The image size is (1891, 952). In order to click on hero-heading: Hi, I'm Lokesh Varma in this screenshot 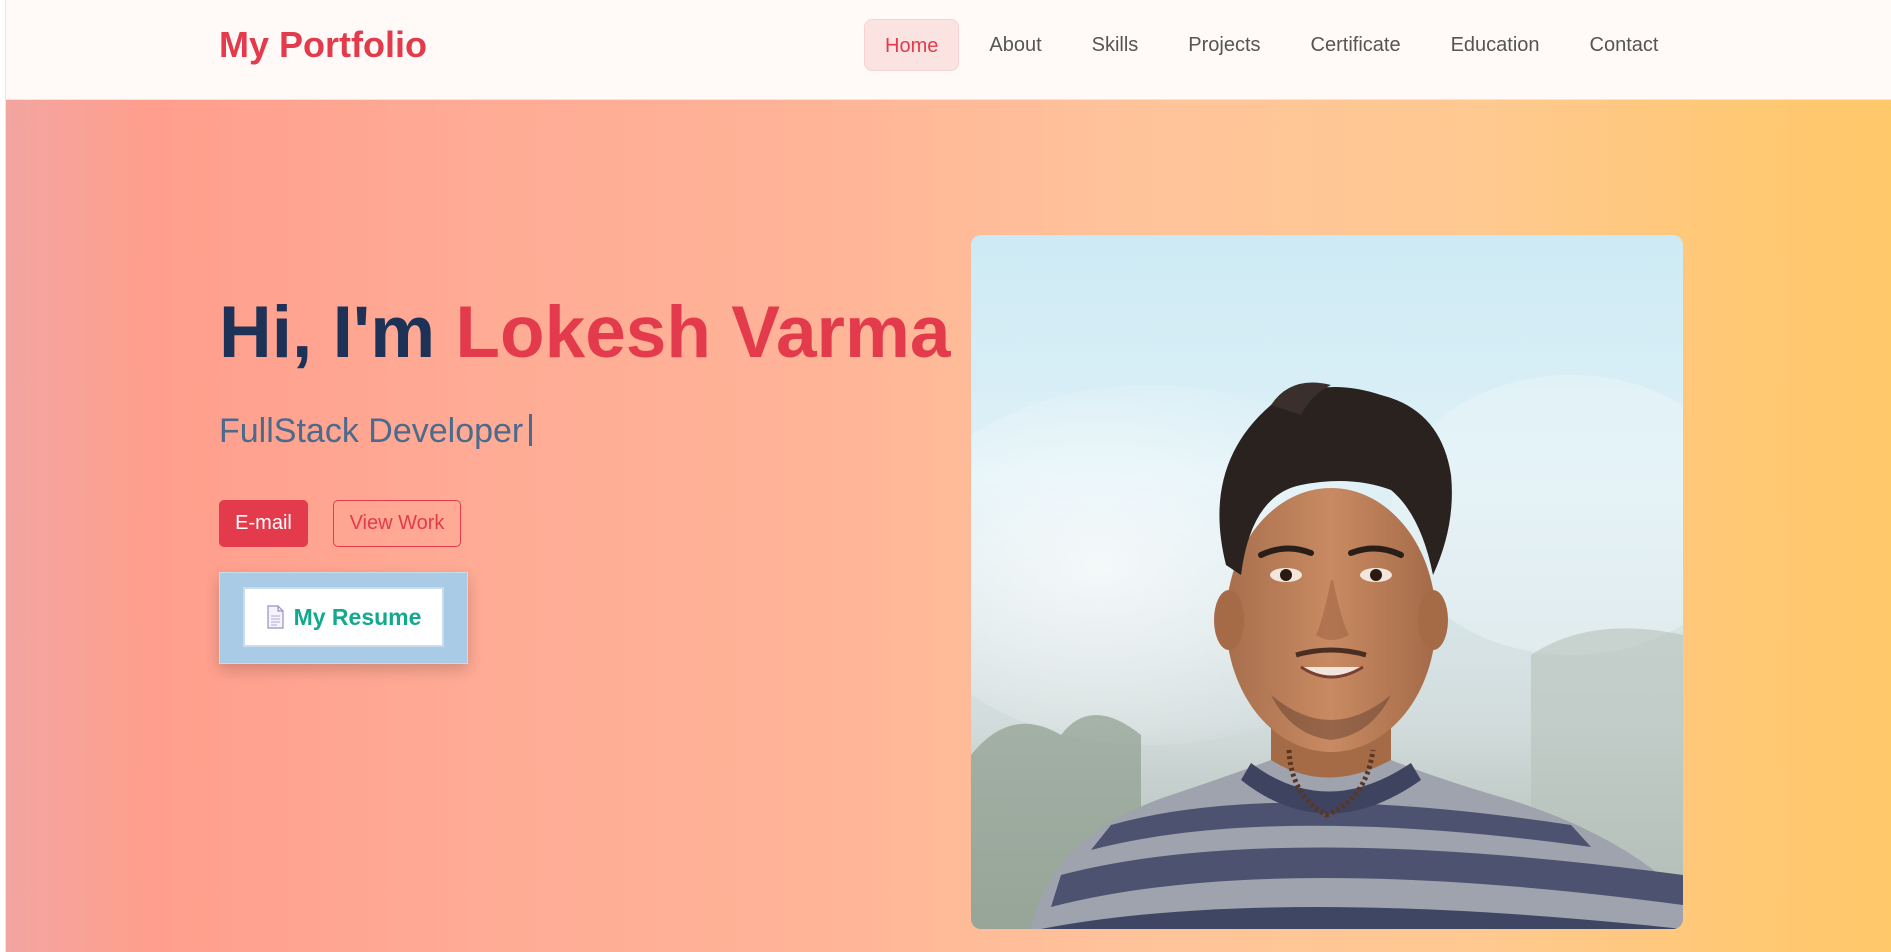, I will do `click(584, 332)`.